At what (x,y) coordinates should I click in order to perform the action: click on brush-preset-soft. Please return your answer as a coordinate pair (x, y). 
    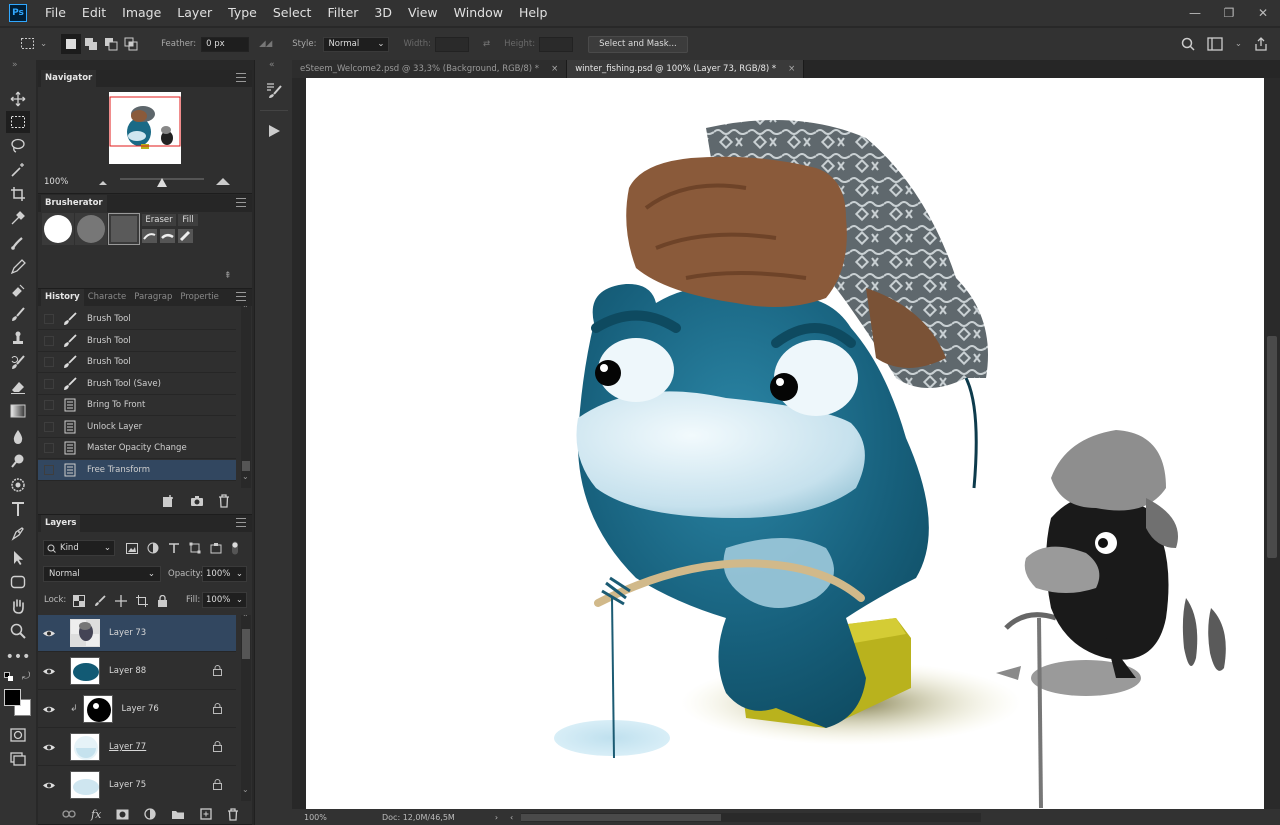
    Looking at the image, I should click on (91, 229).